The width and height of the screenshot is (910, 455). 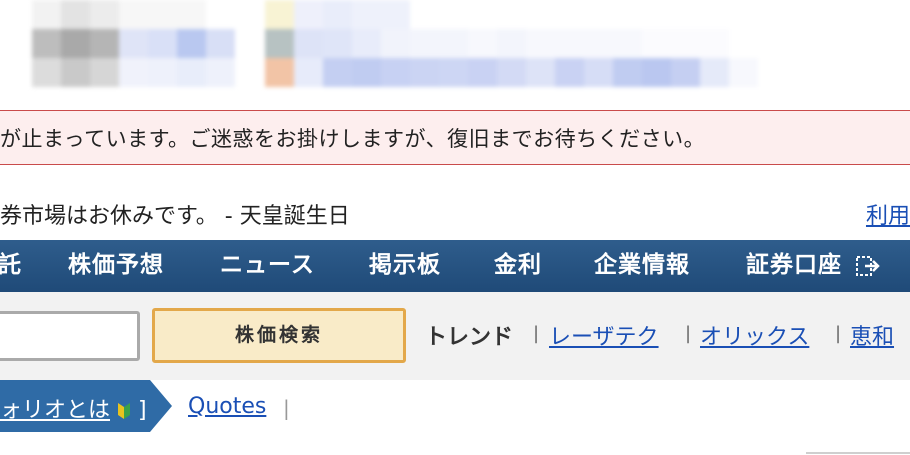 I want to click on nav-item-company-info: 企業情報, so click(x=642, y=266).